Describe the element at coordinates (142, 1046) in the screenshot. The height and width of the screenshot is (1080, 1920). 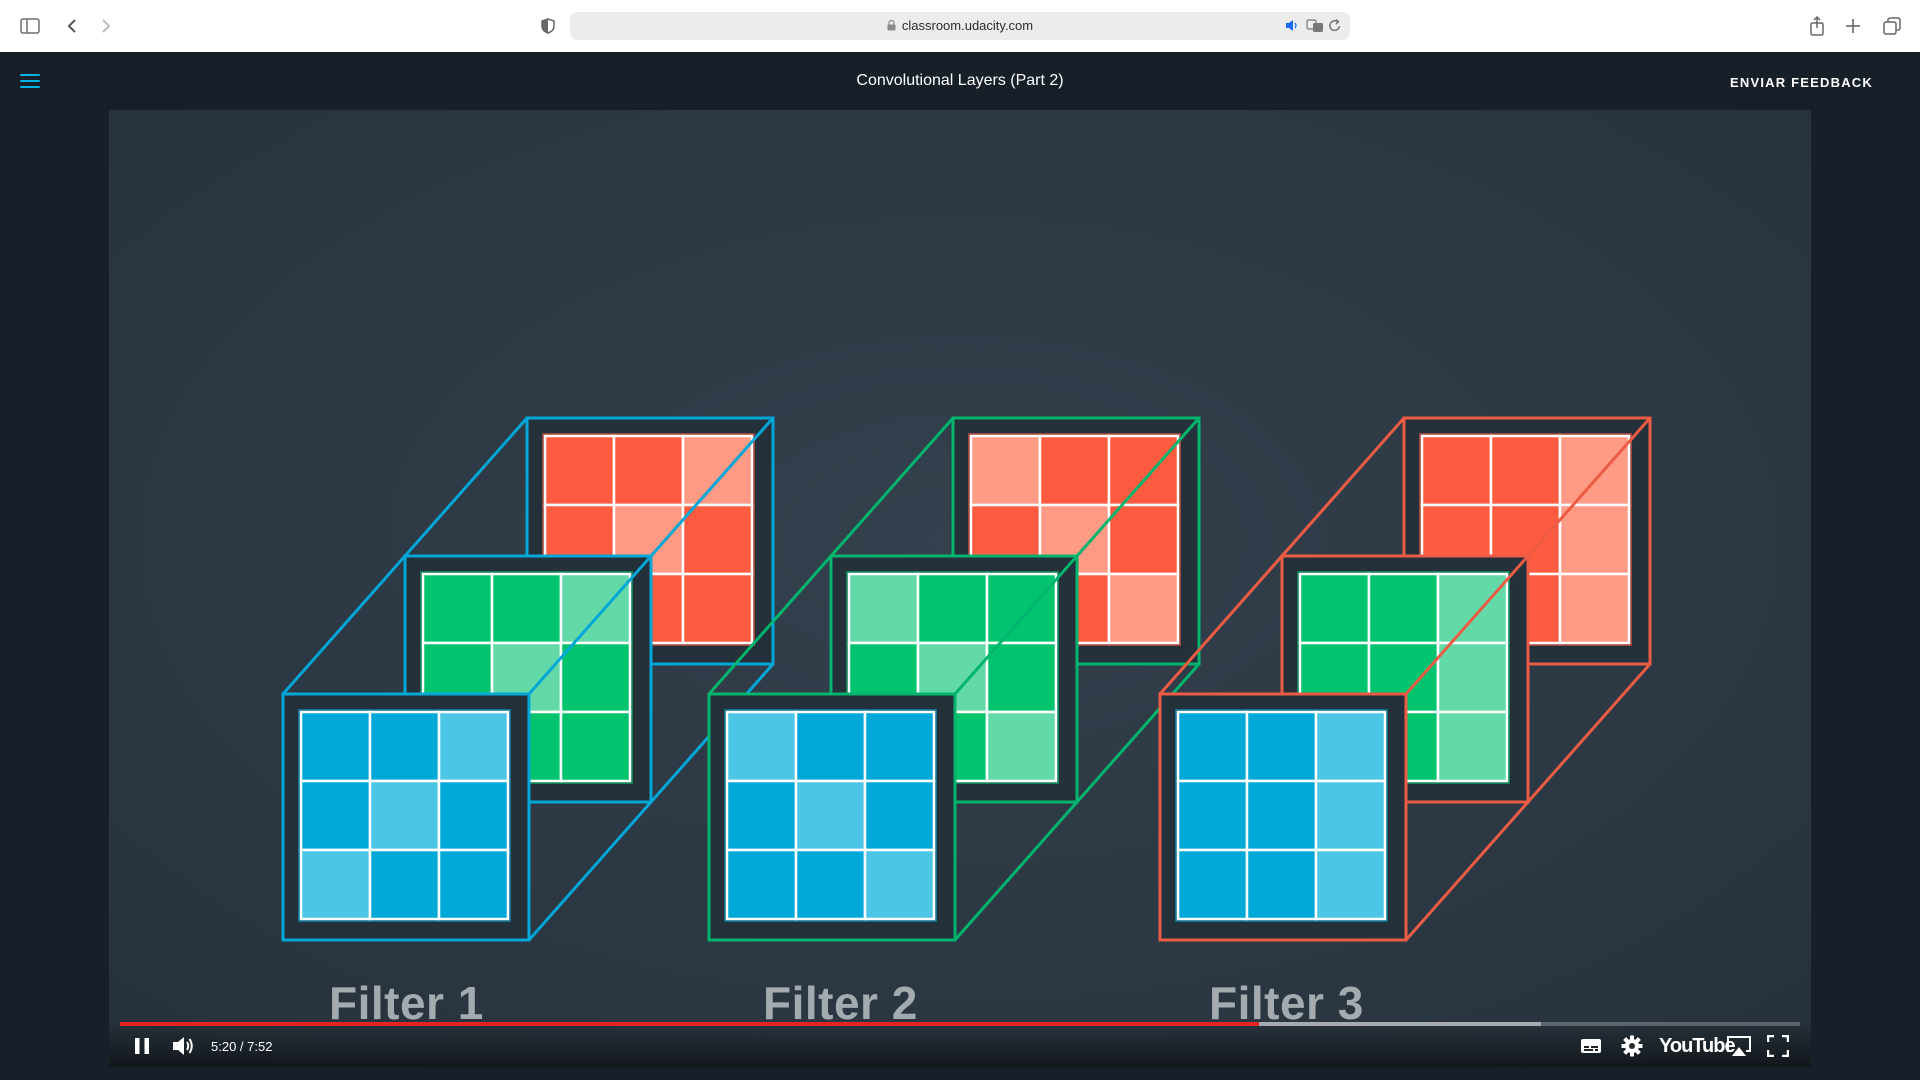
I see `pause-icon` at that location.